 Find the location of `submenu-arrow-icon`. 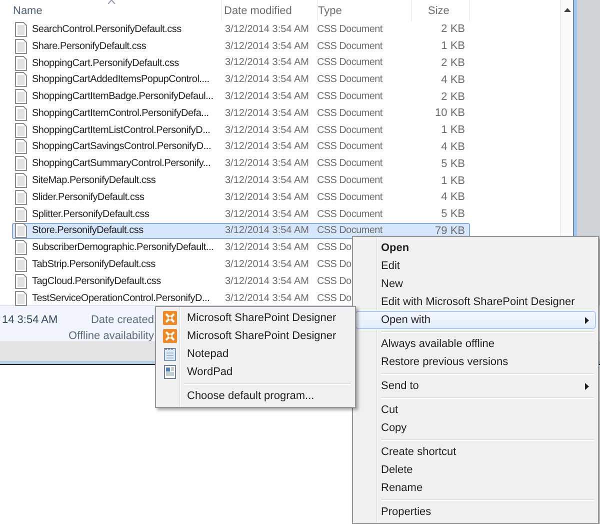

submenu-arrow-icon is located at coordinates (587, 386).